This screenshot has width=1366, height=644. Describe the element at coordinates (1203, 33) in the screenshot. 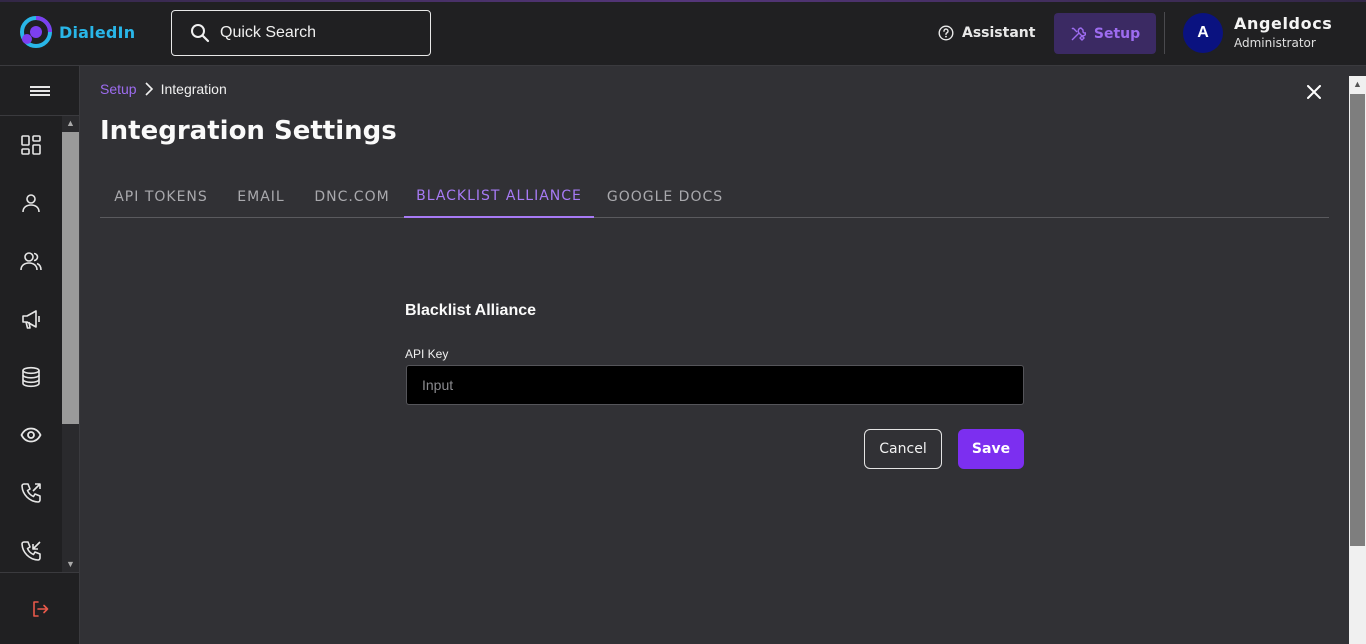

I see `avatar: A` at that location.